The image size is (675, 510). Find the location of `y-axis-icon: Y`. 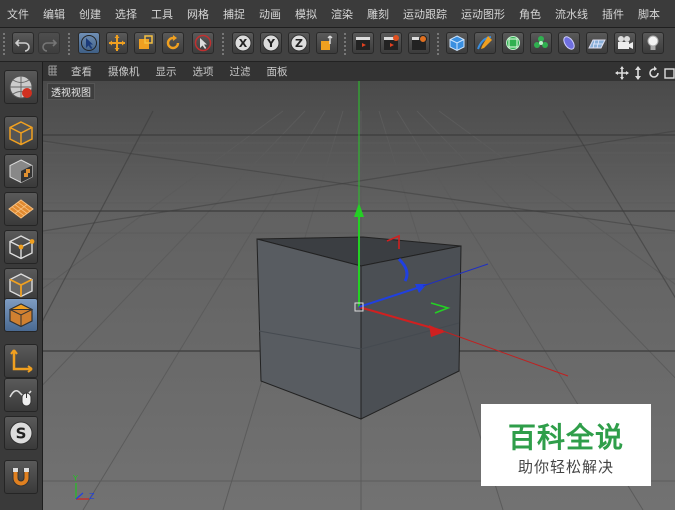

y-axis-icon: Y is located at coordinates (271, 43).